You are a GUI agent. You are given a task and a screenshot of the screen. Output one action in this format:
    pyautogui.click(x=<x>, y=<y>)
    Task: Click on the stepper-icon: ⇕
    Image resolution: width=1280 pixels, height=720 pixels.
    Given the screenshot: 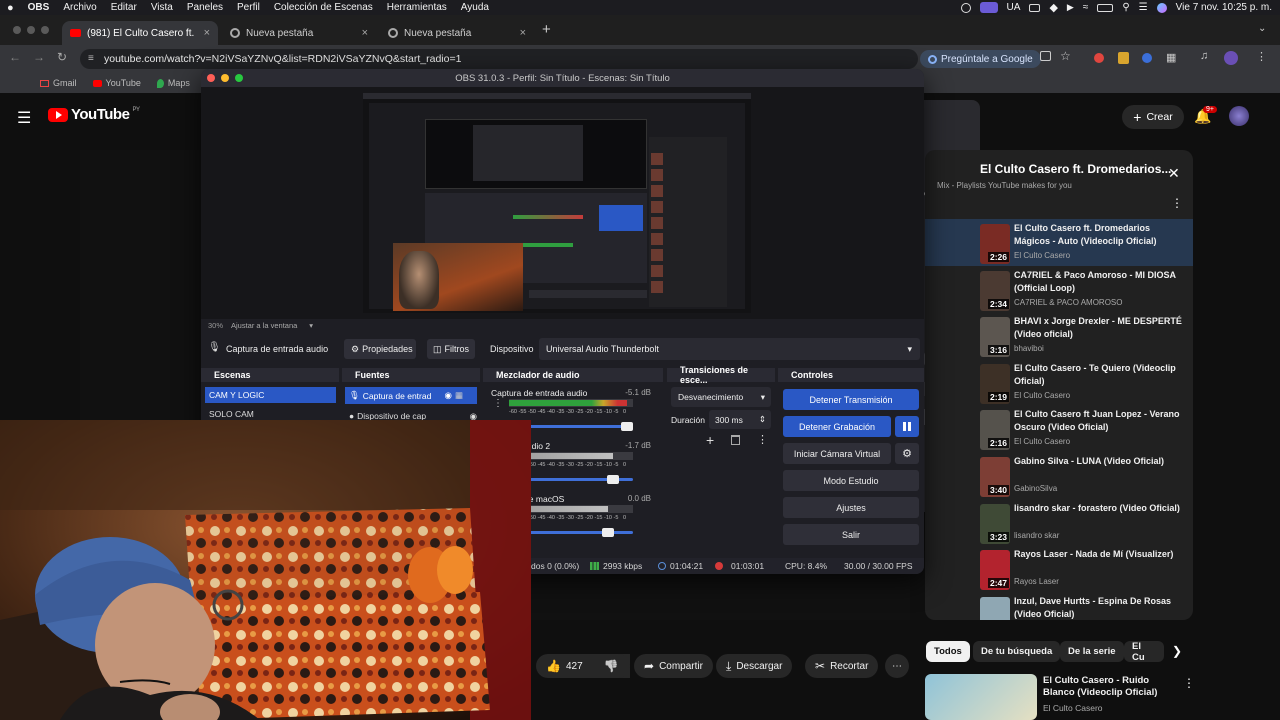 What is the action you would take?
    pyautogui.click(x=765, y=419)
    